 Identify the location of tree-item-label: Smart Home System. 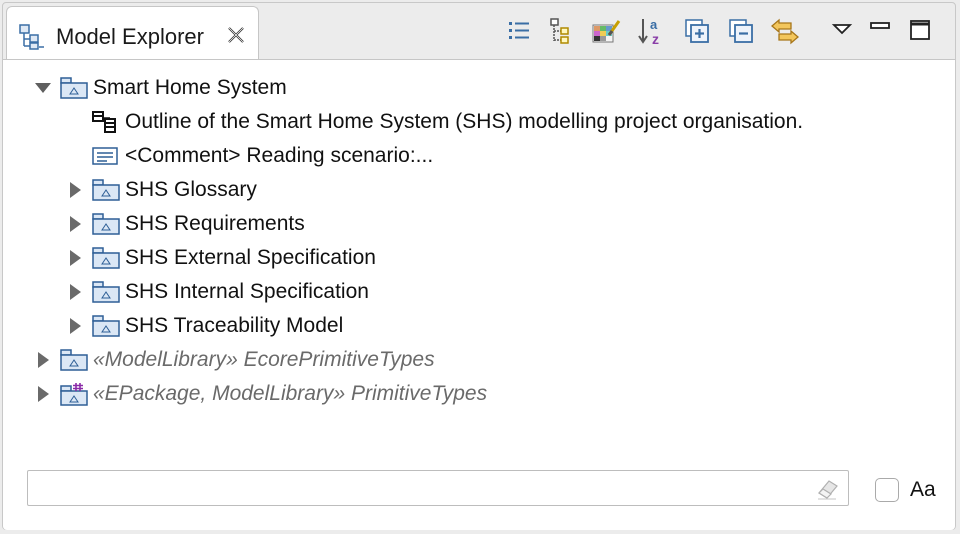
(190, 87).